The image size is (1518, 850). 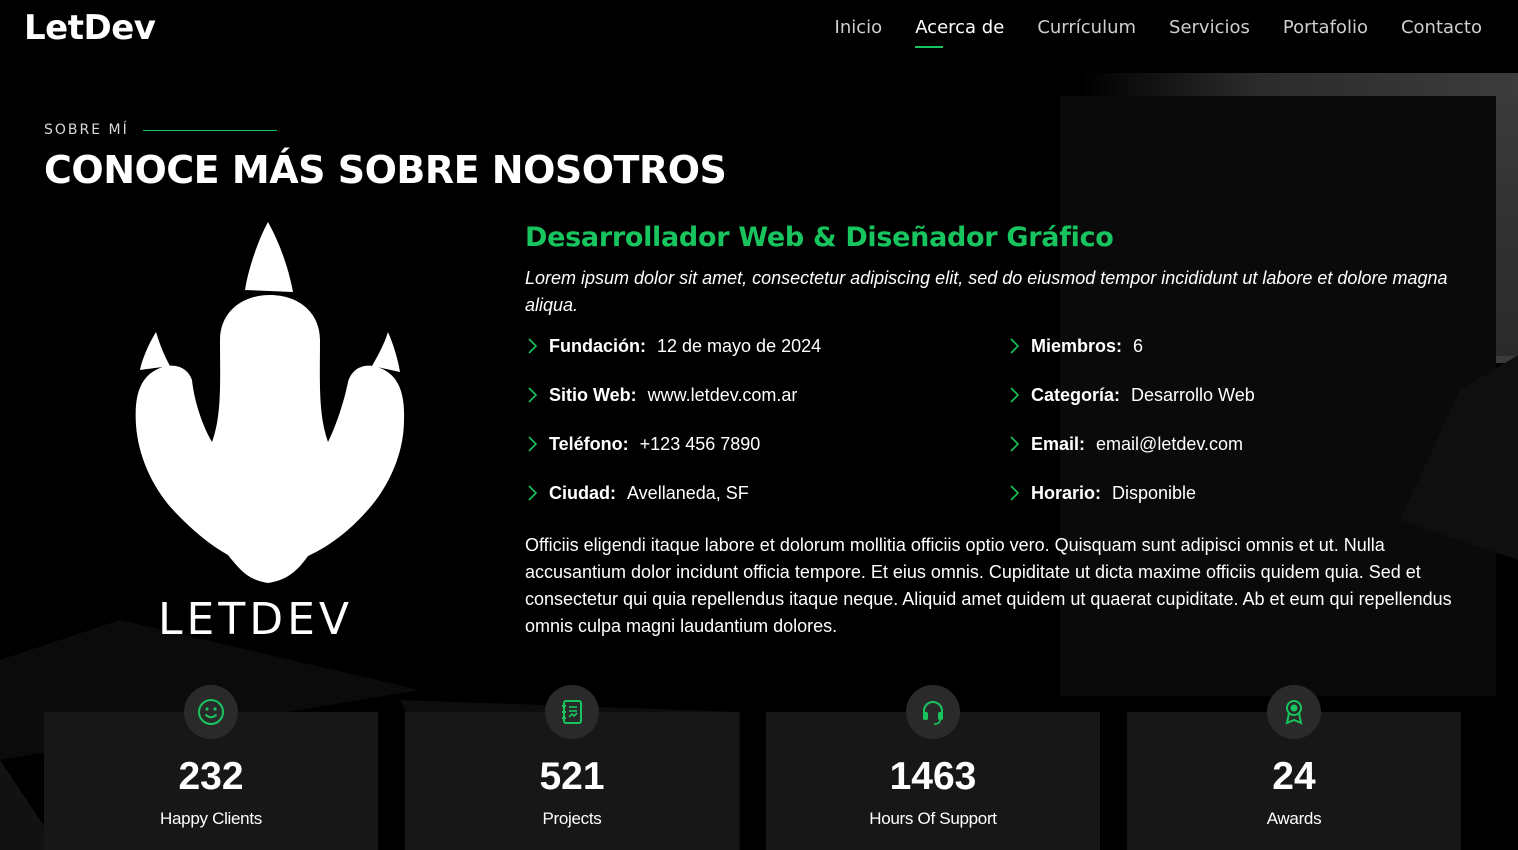 What do you see at coordinates (1086, 32) in the screenshot?
I see `nav-item-curriculum: Currículum` at bounding box center [1086, 32].